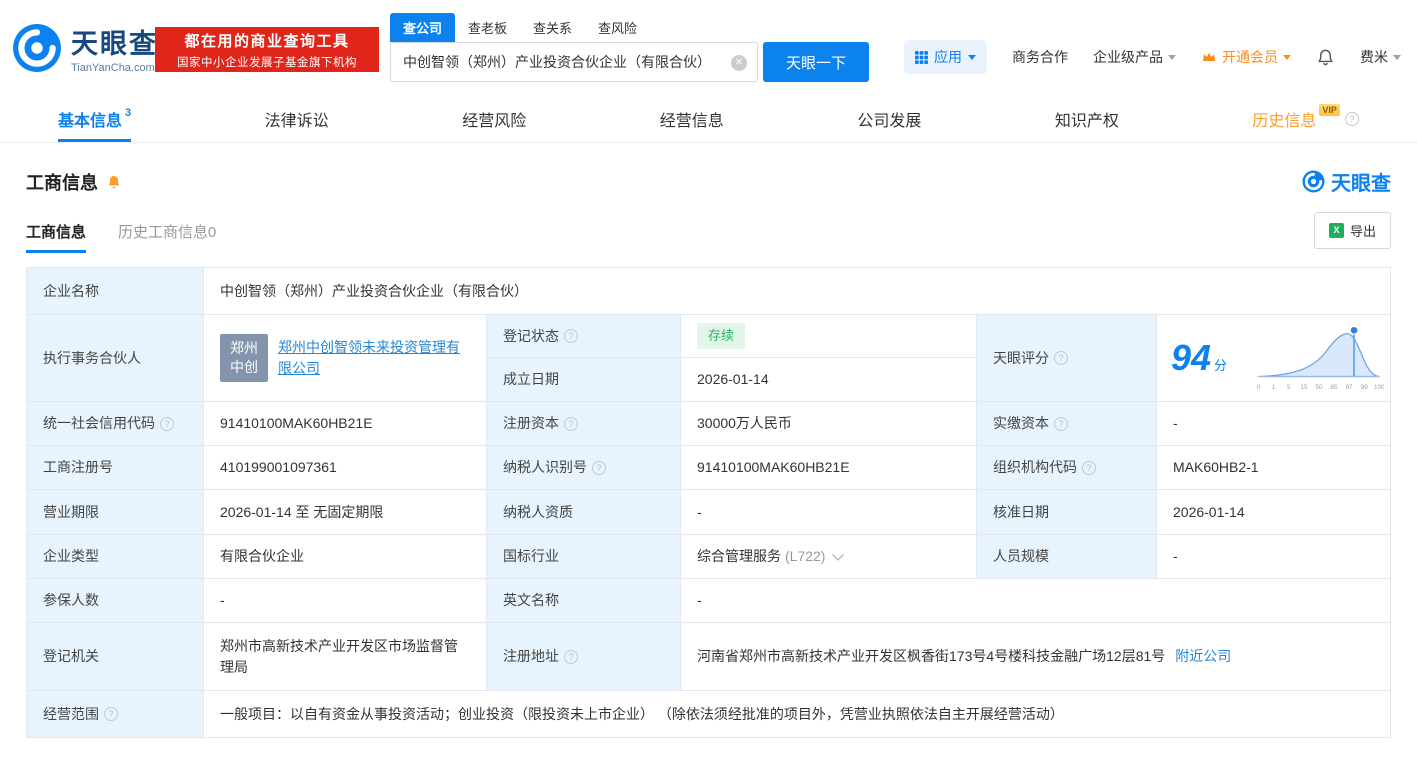 The image size is (1417, 757). I want to click on subscribe-bell-icon, so click(114, 182).